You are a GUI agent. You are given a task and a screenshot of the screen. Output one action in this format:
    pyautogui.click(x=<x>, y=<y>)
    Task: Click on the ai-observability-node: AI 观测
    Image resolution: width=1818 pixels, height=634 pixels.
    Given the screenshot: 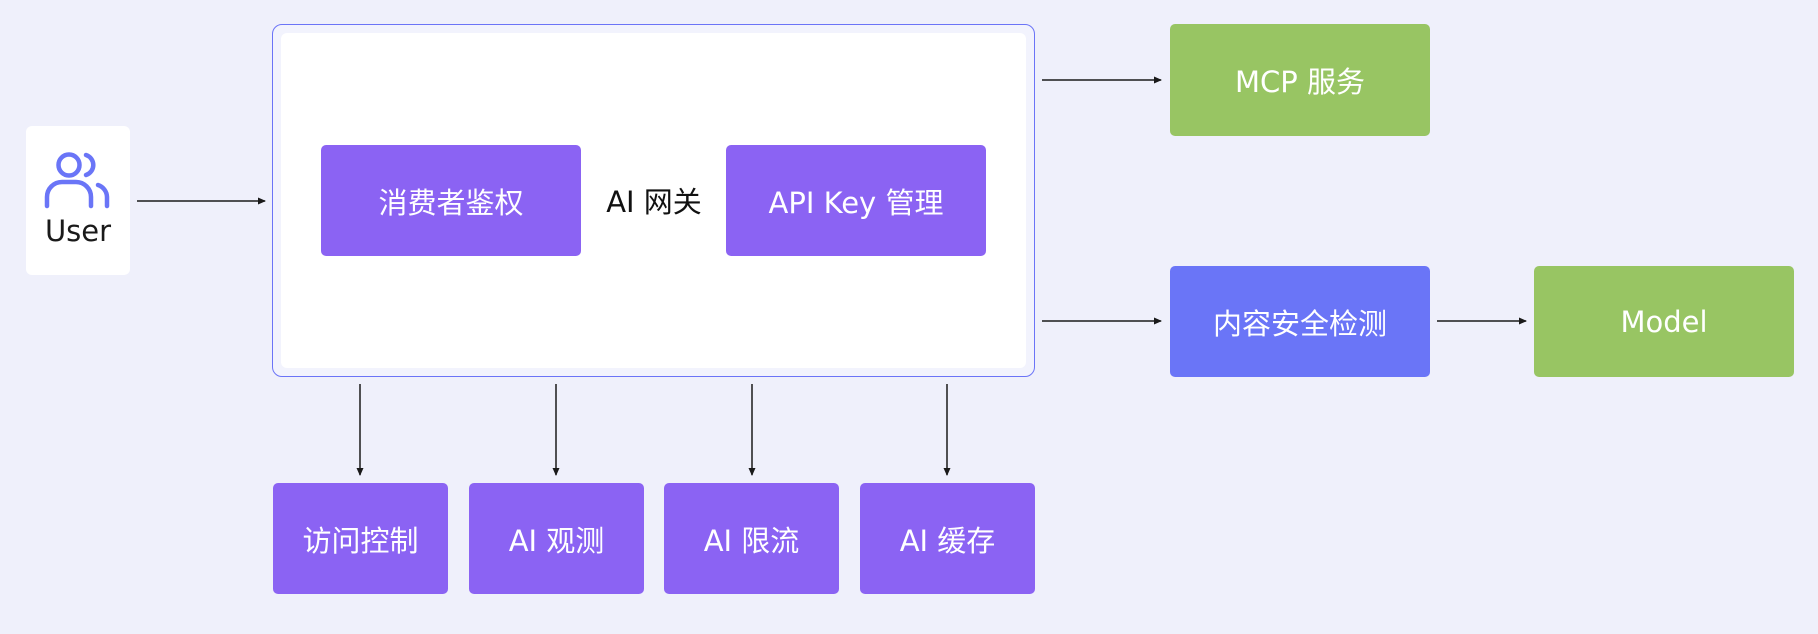 What is the action you would take?
    pyautogui.click(x=556, y=538)
    